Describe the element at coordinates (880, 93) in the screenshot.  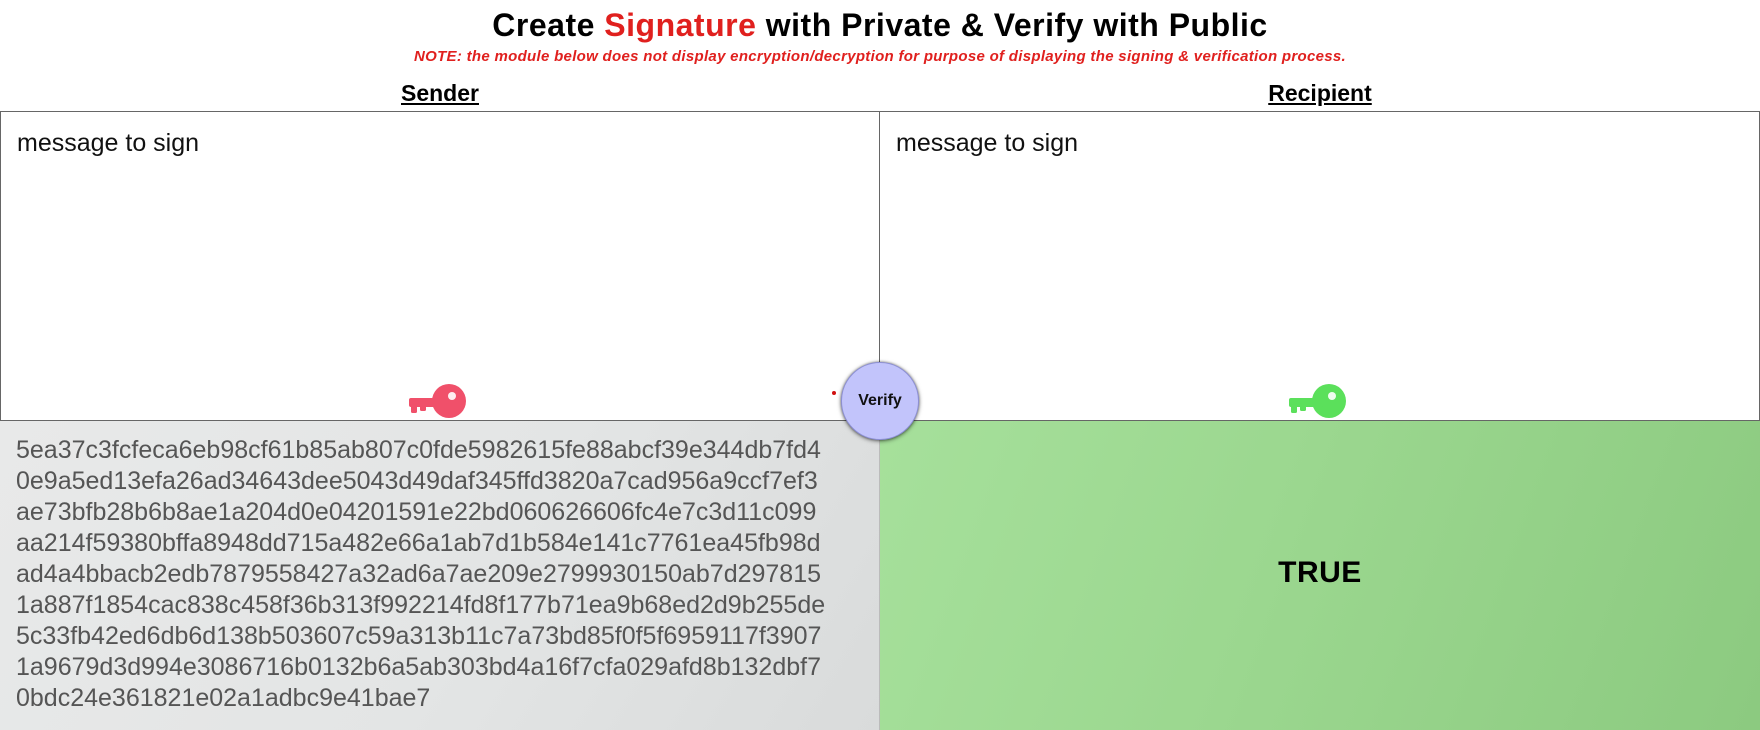
I see `column-headers: Sender Recipient` at that location.